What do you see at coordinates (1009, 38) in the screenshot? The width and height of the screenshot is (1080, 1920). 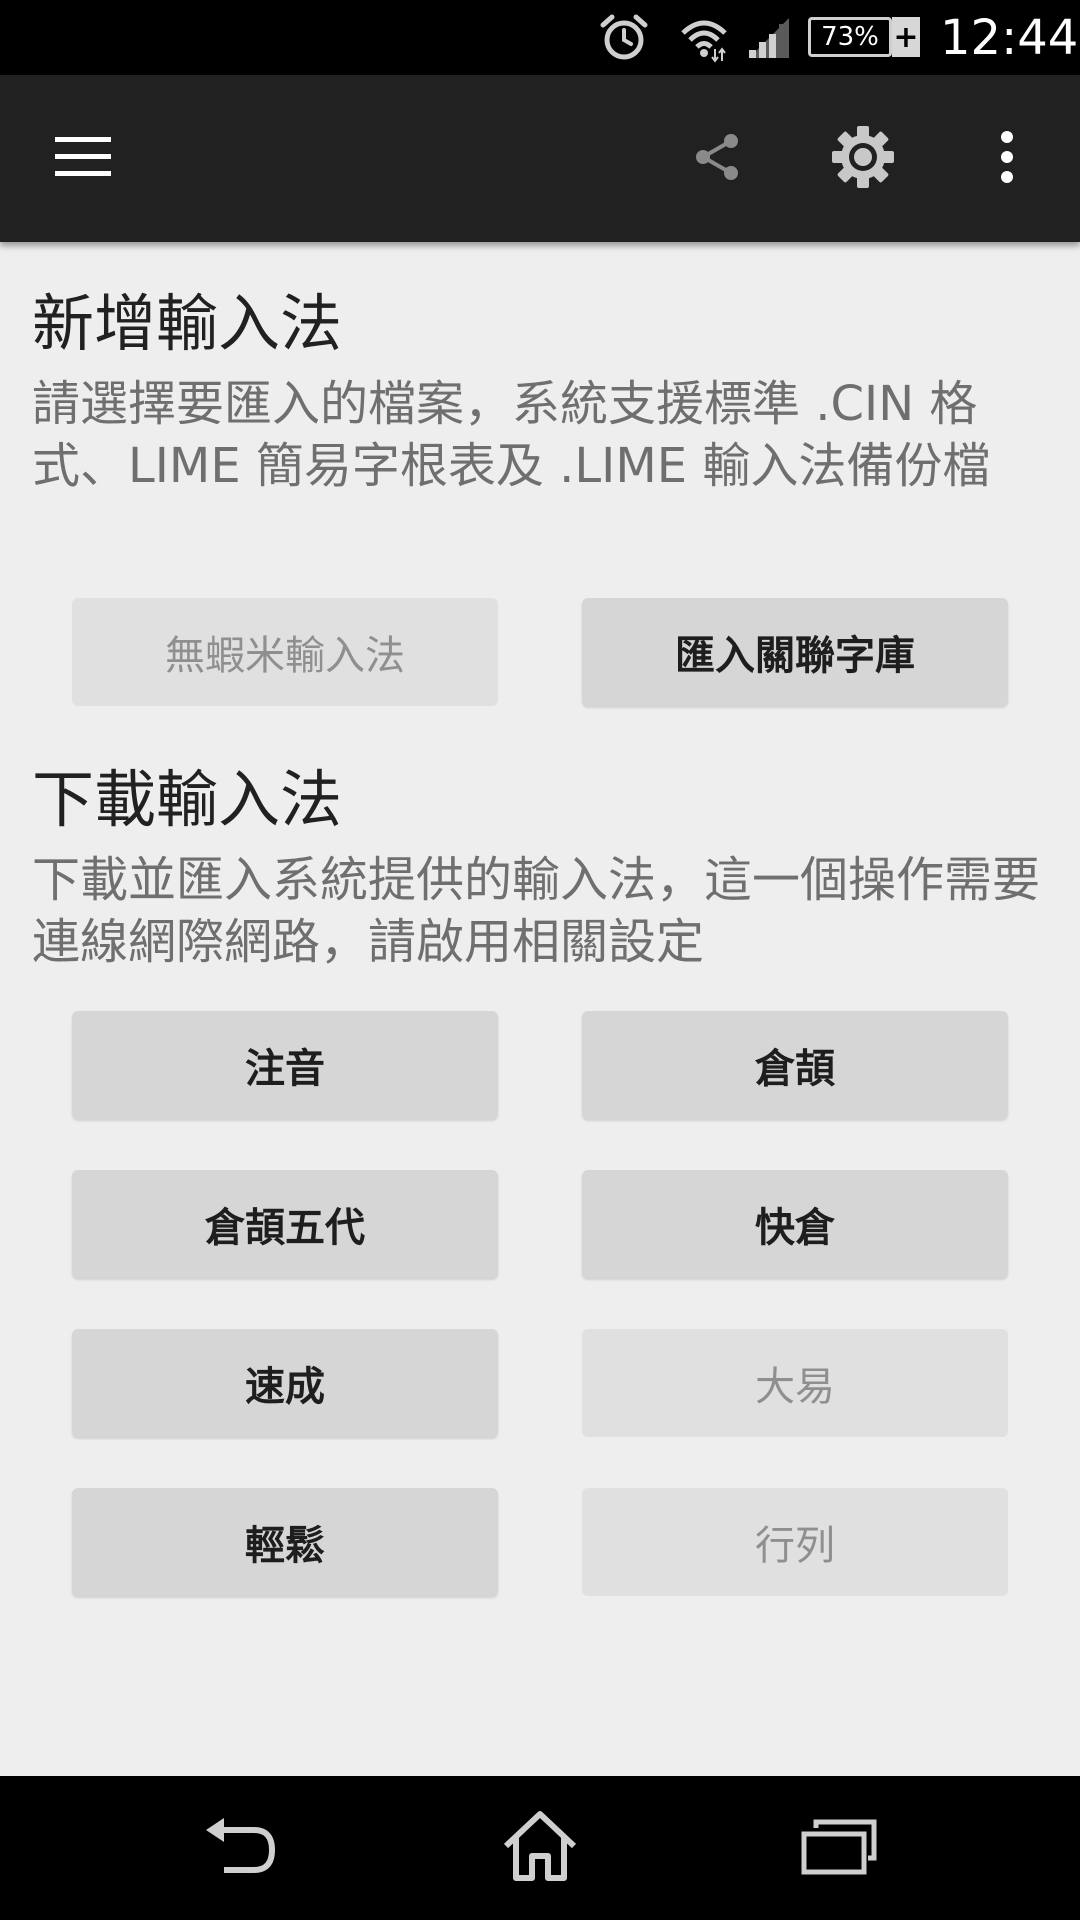 I see `clock: 12:44` at bounding box center [1009, 38].